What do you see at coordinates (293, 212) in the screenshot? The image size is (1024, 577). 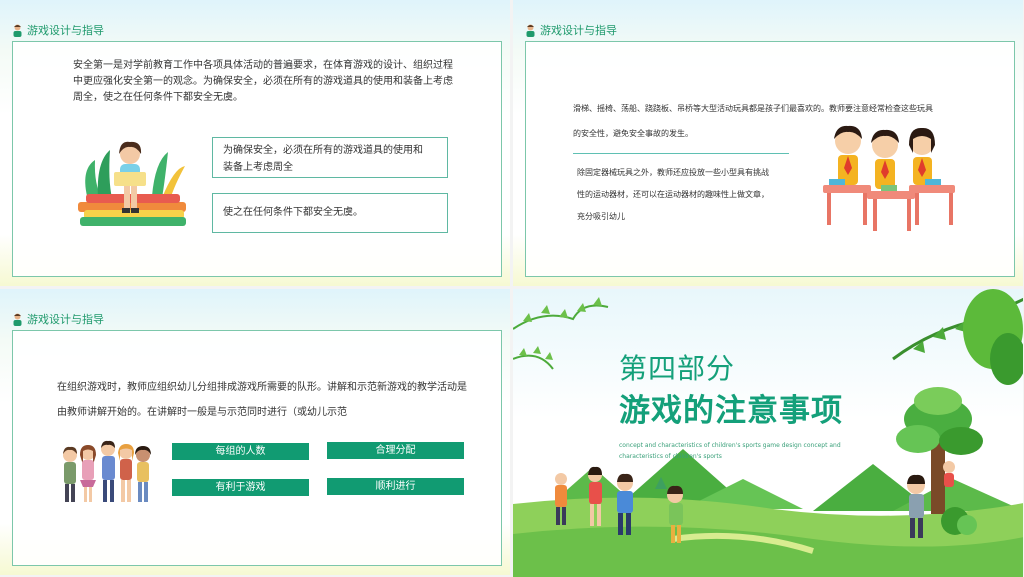 I see `box-text: 使之在任何条件下都安全无虞。` at bounding box center [293, 212].